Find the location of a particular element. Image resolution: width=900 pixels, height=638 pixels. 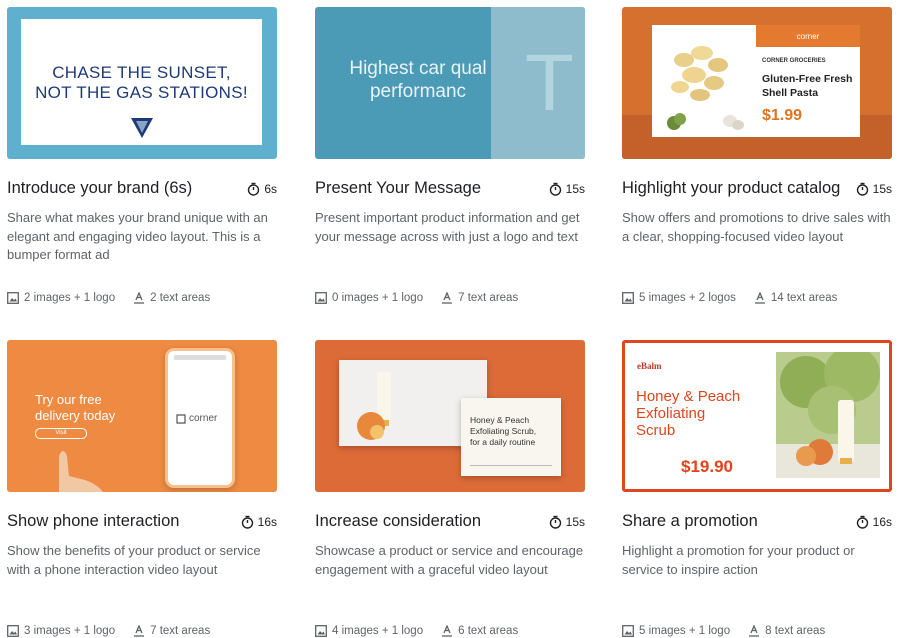

card-meta: 5 images + 1 logo 8 text areas is located at coordinates (732, 631).